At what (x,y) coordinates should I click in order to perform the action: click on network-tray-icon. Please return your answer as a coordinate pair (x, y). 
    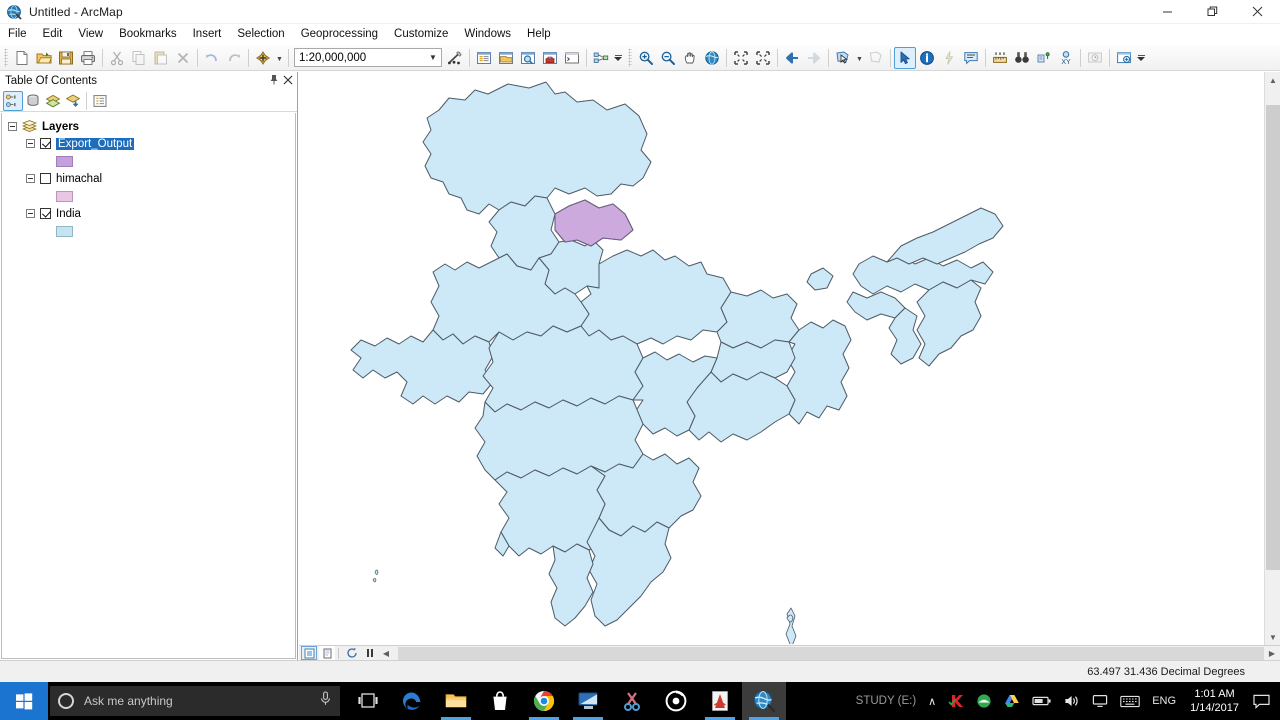
    Looking at the image, I should click on (1100, 701).